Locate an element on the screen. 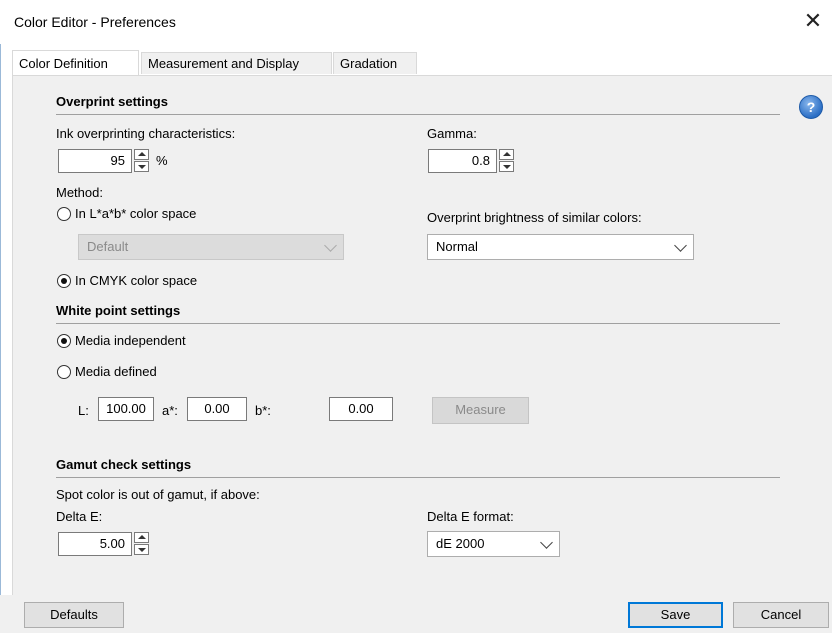 The image size is (832, 633). tab-measurement-and-display: Measurement and Display is located at coordinates (236, 63).